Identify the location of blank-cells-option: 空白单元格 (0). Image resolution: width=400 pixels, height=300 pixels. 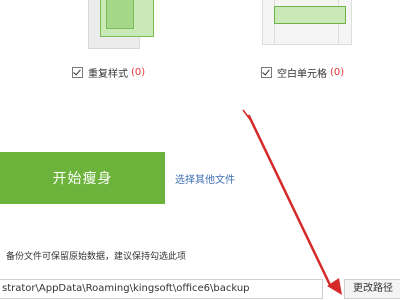
(302, 72).